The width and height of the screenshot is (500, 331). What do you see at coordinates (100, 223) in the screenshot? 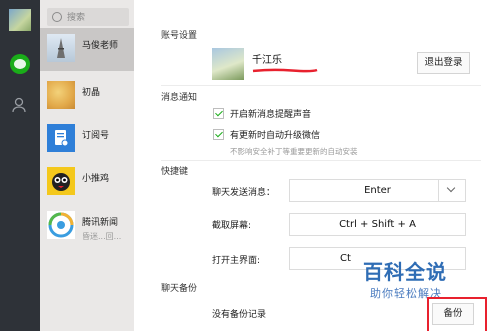
I see `chat-name: 腾讯新闻` at bounding box center [100, 223].